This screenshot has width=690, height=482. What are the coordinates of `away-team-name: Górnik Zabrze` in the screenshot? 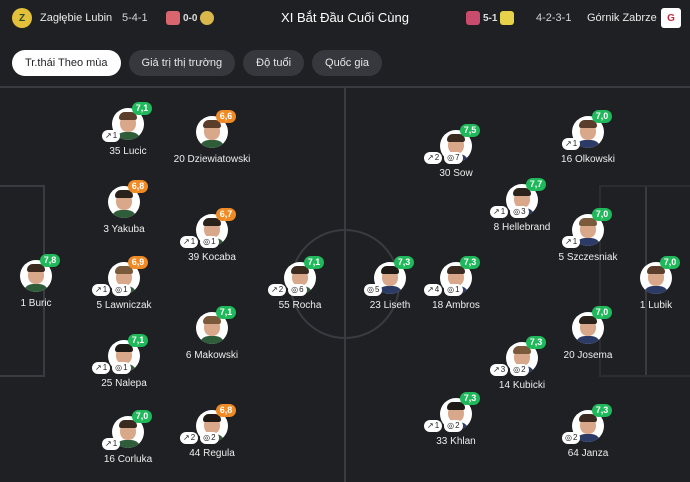 It's located at (622, 18).